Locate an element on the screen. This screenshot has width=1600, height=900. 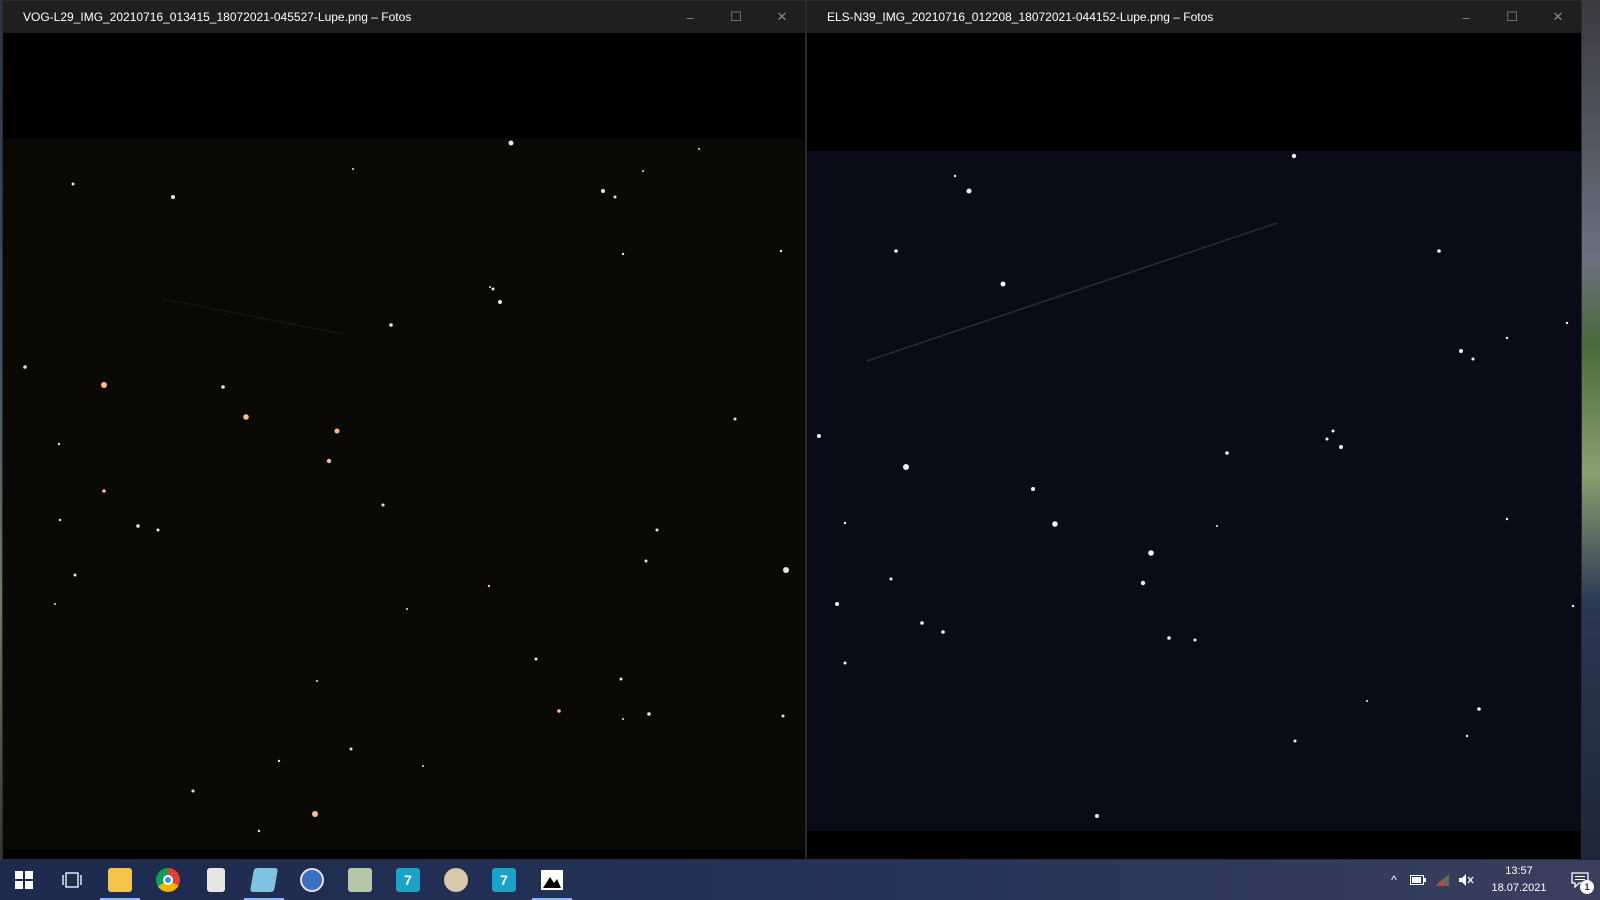
calculator-icon is located at coordinates (216, 880).